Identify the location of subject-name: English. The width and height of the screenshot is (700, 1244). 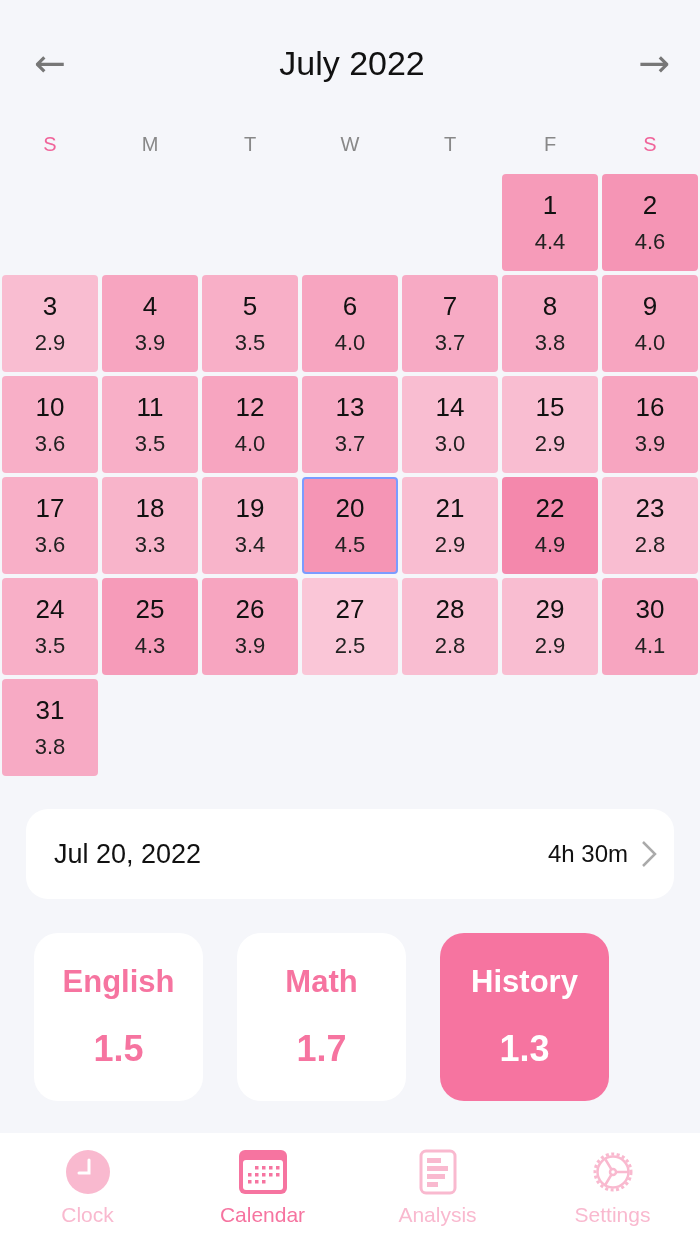
(118, 982).